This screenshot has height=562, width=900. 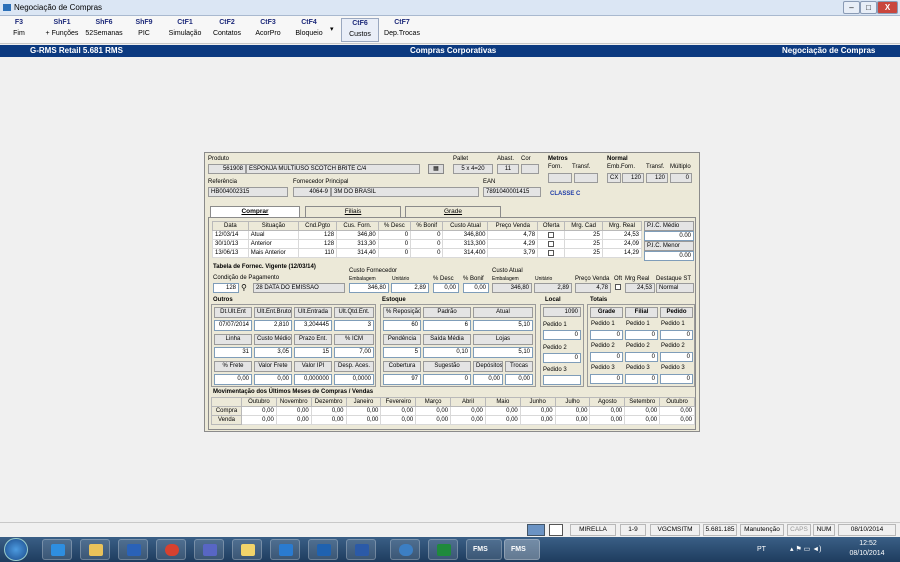 I want to click on window-title: Negociação de Compras, so click(x=58, y=7).